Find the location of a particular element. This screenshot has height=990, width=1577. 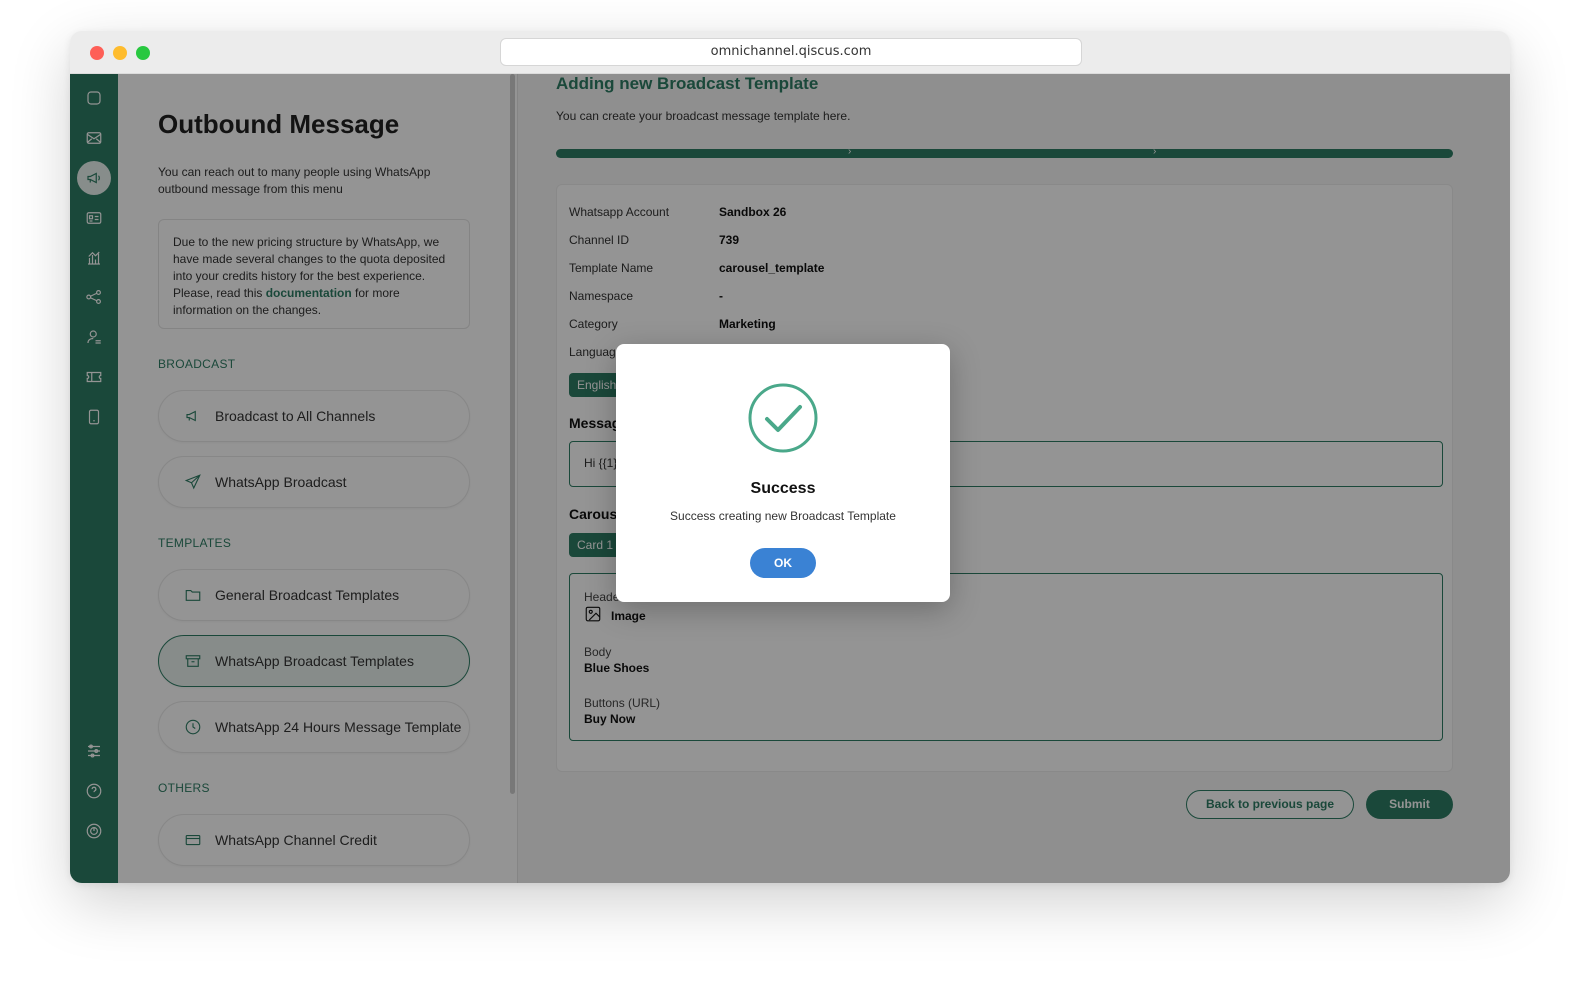

browser-titlebar: omnichannel.qiscus.com is located at coordinates (790, 52).